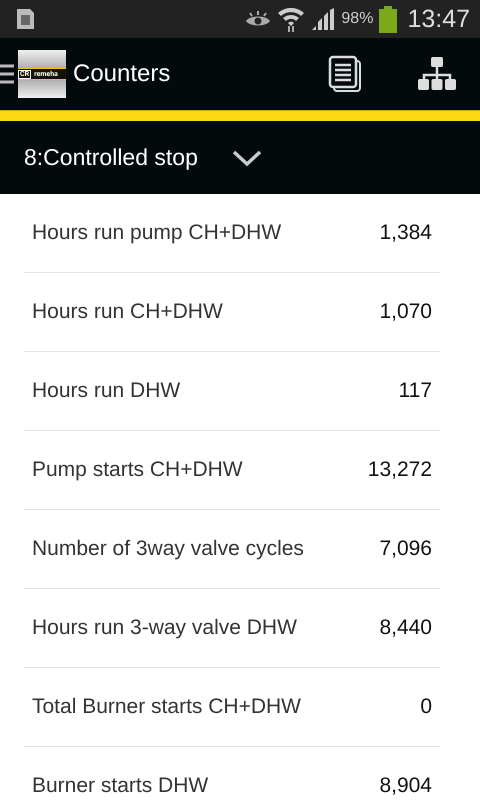 The width and height of the screenshot is (480, 800). Describe the element at coordinates (168, 549) in the screenshot. I see `counter-label: Number of 3way valve cycles` at that location.